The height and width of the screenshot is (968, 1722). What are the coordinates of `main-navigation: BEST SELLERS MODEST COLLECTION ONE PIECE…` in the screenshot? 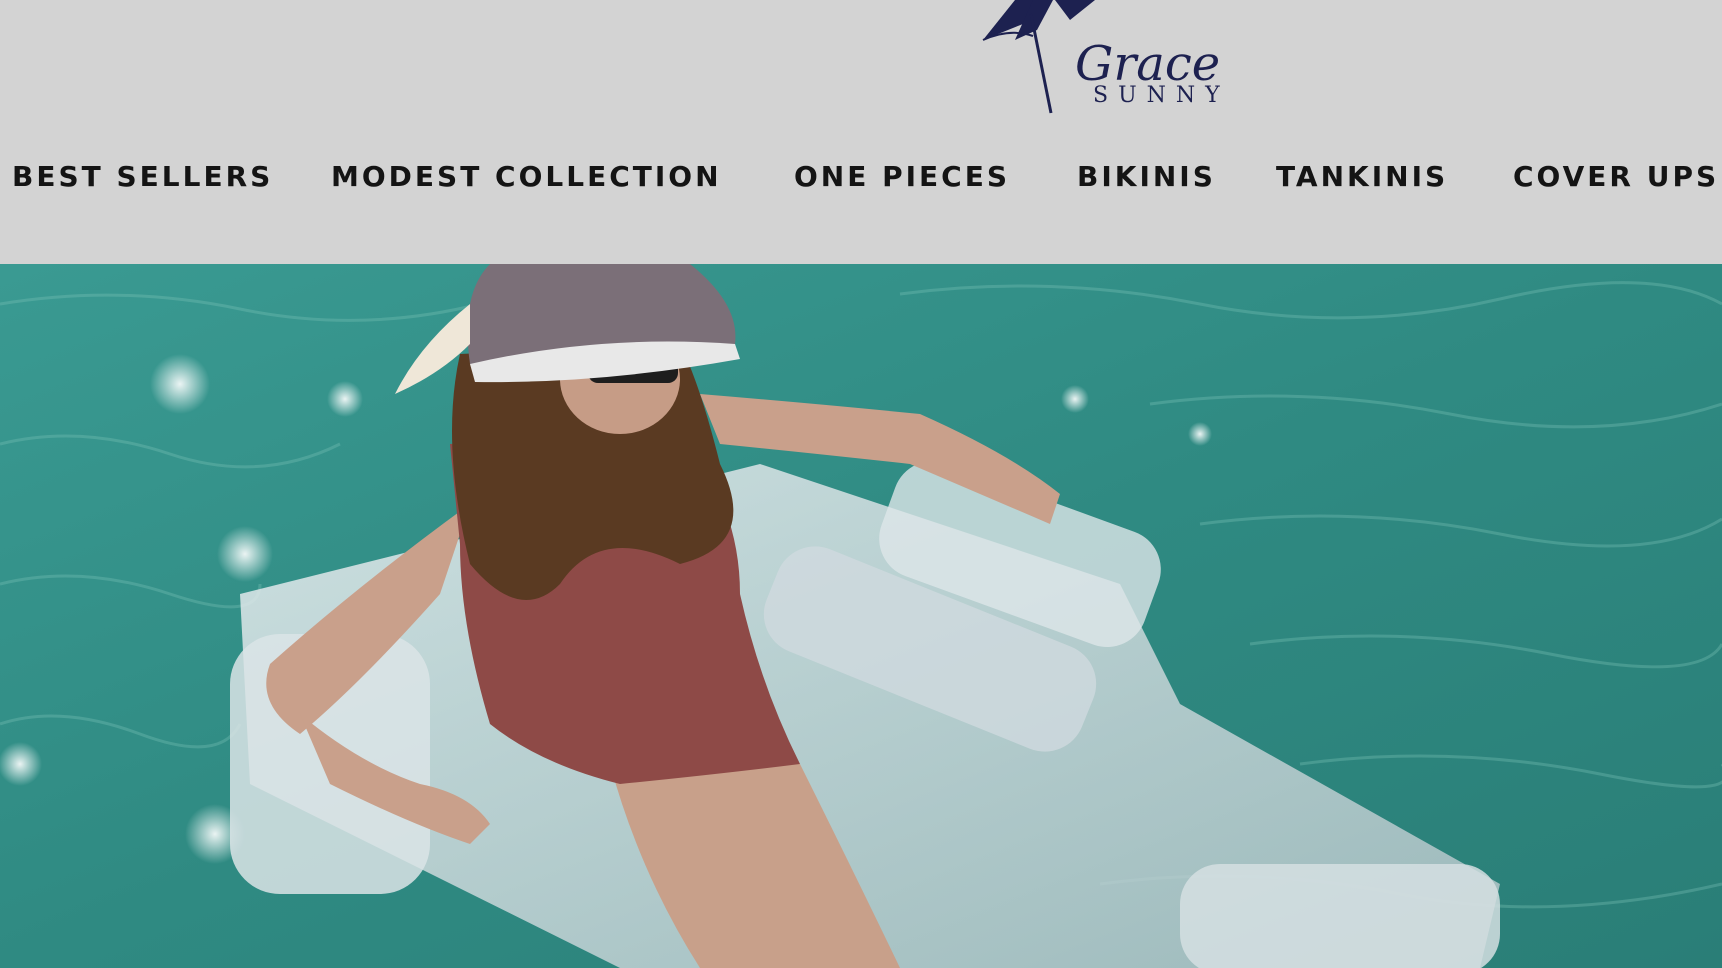 It's located at (861, 177).